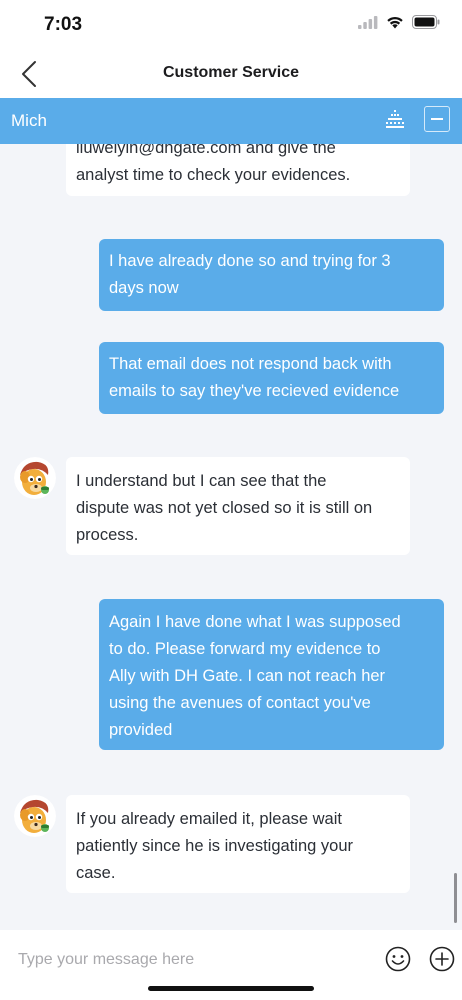  I want to click on emoji-button, so click(398, 959).